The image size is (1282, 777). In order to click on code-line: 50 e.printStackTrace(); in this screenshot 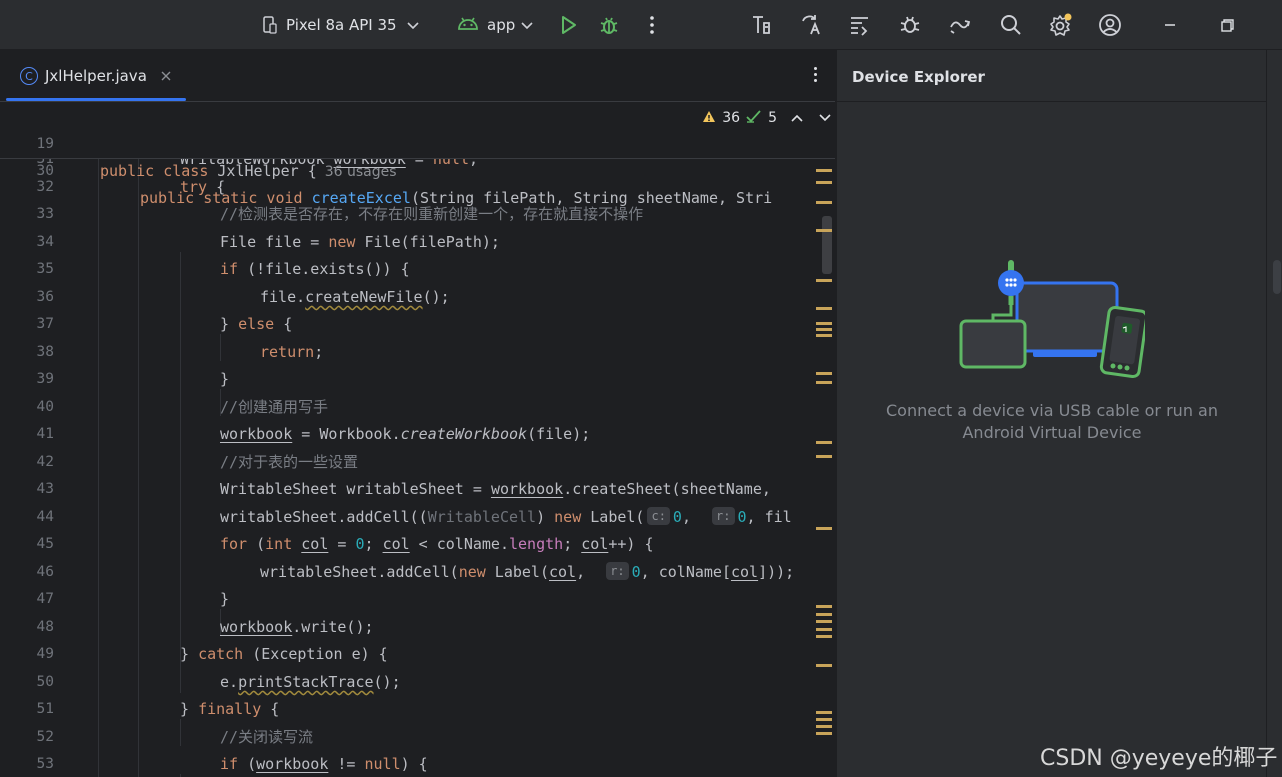, I will do `click(417, 682)`.